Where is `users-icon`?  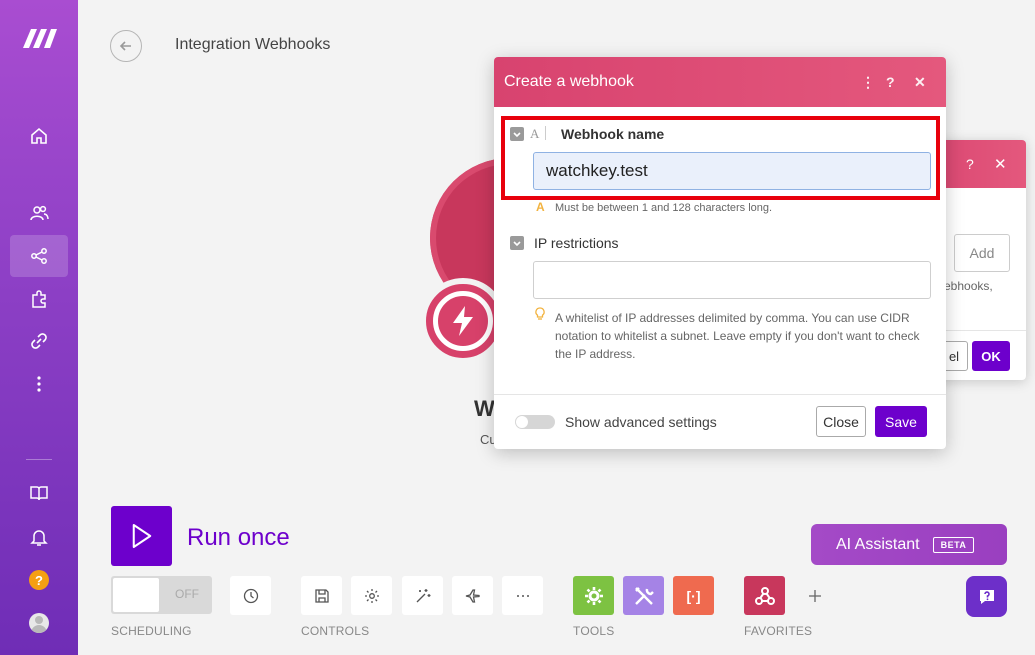 users-icon is located at coordinates (39, 213).